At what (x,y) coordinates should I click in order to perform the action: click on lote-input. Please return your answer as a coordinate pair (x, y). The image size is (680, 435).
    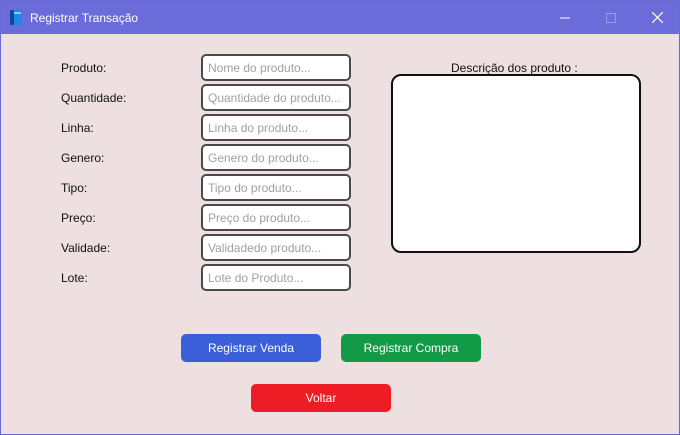
    Looking at the image, I should click on (276, 277).